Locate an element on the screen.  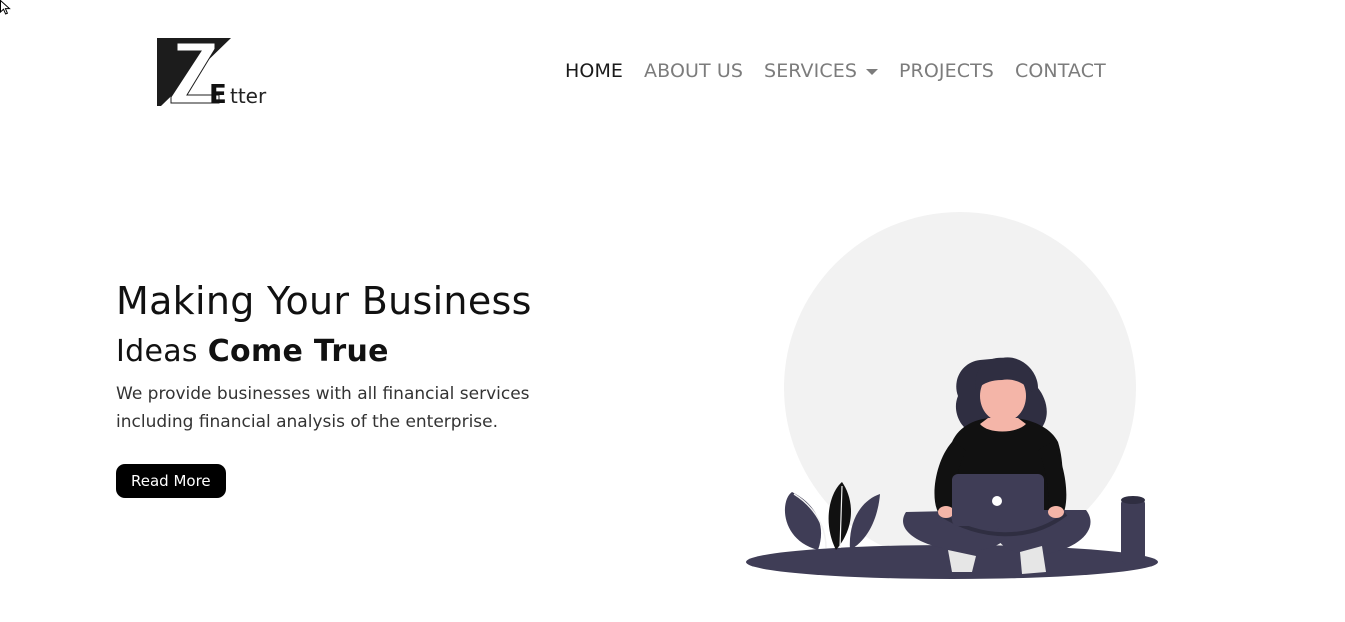
nav-home-label: HOME is located at coordinates (594, 71).